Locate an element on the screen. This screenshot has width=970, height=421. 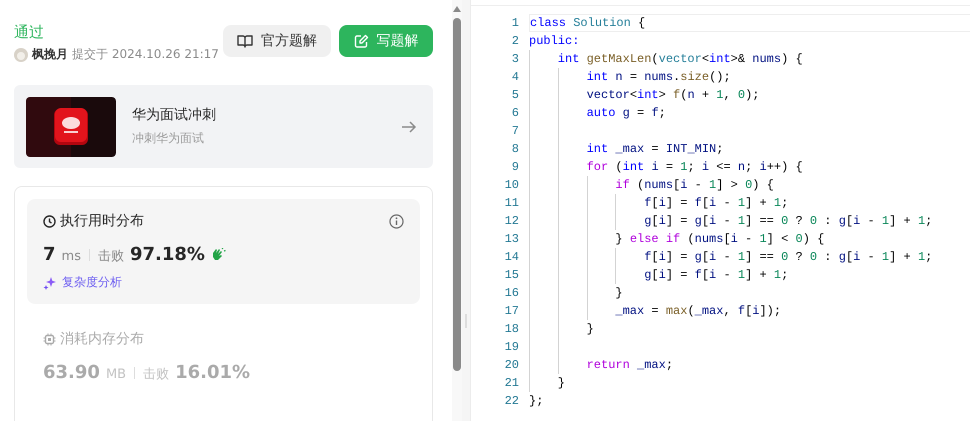
author-name: 枫挽月 is located at coordinates (50, 54).